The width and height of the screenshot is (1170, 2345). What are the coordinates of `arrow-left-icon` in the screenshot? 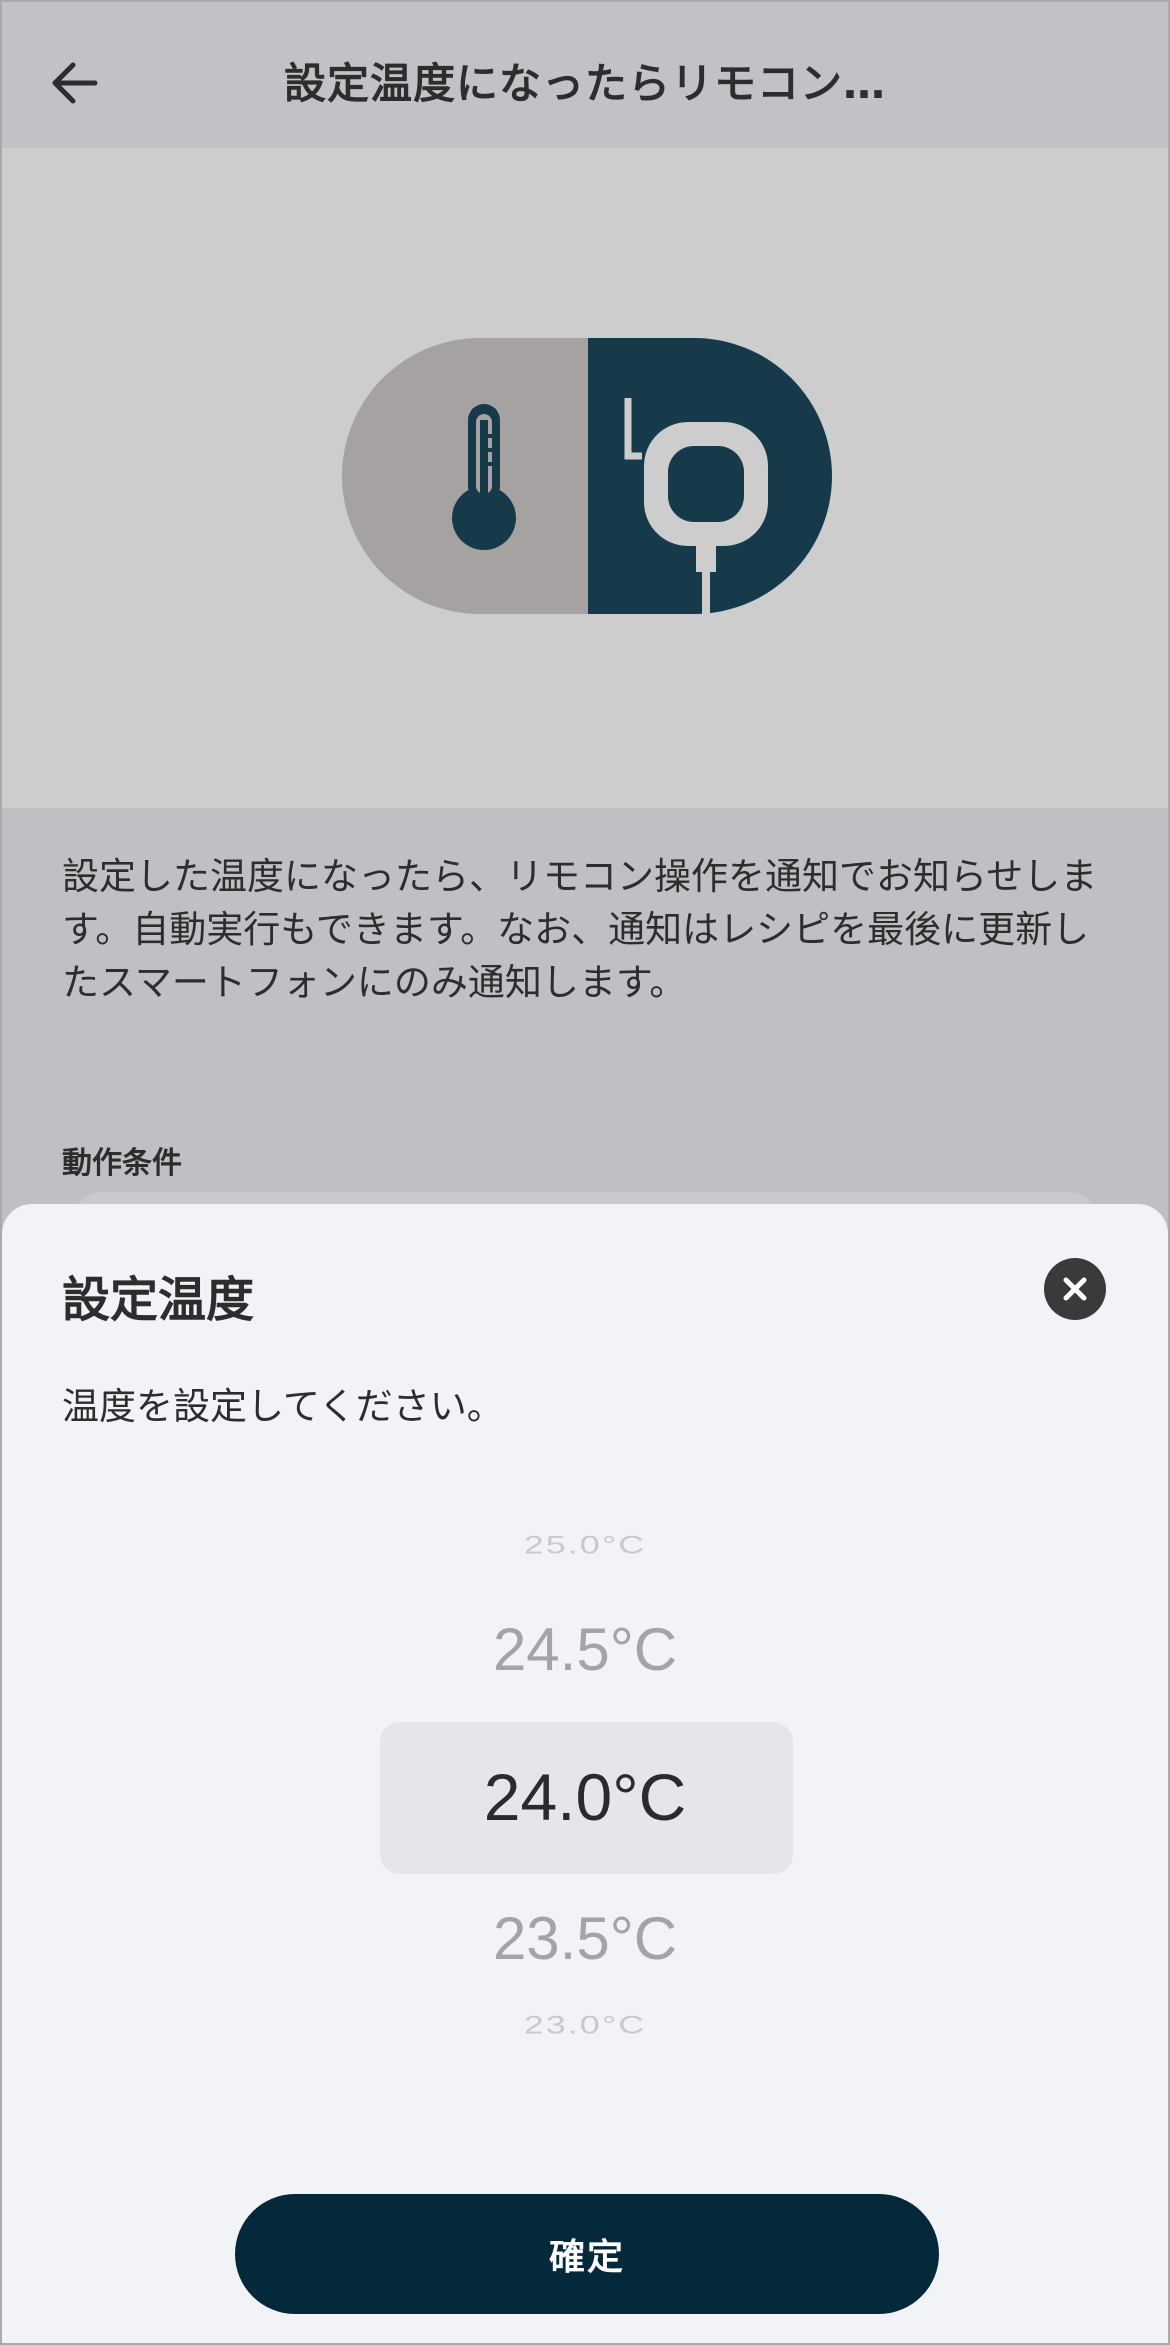 It's located at (75, 83).